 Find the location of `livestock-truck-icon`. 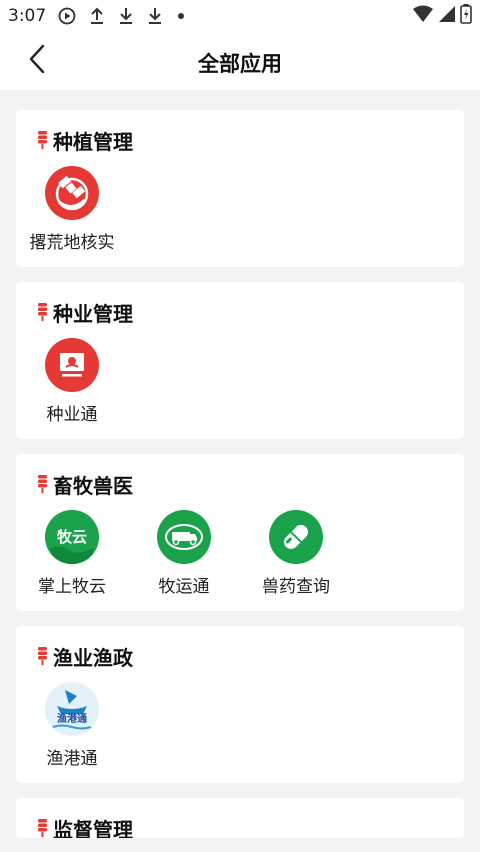

livestock-truck-icon is located at coordinates (184, 537).